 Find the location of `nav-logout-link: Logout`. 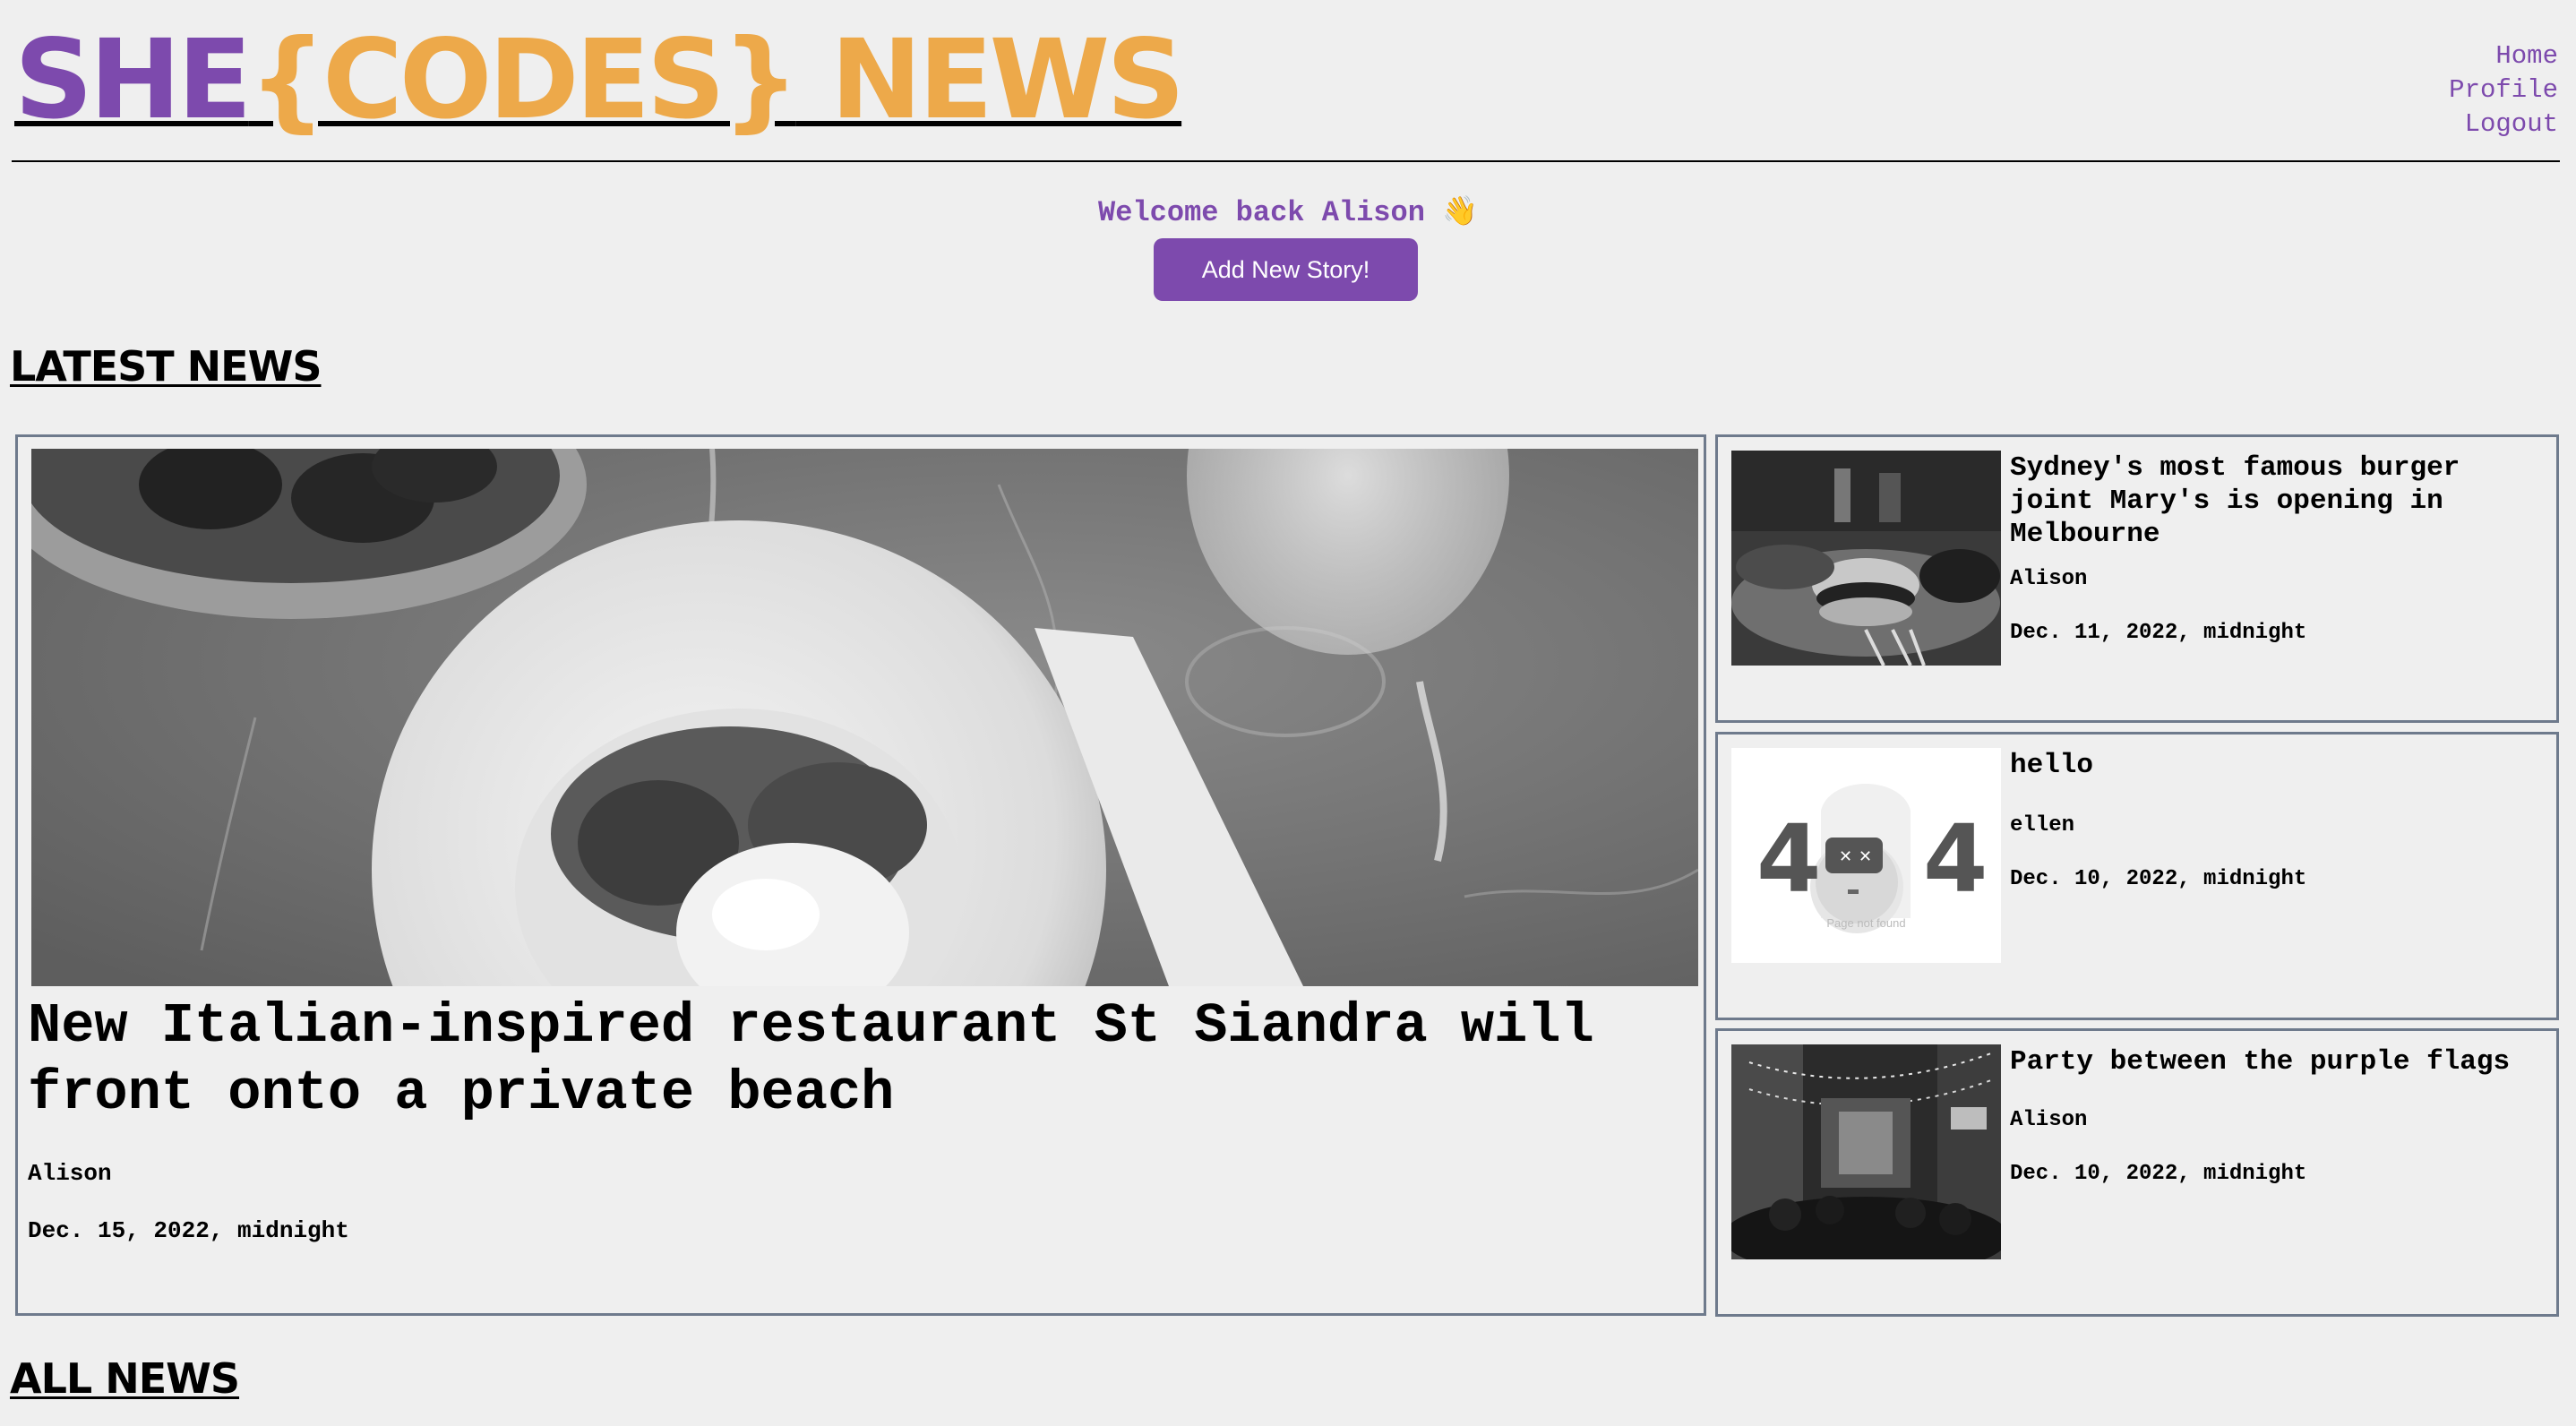

nav-logout-link: Logout is located at coordinates (2503, 125).